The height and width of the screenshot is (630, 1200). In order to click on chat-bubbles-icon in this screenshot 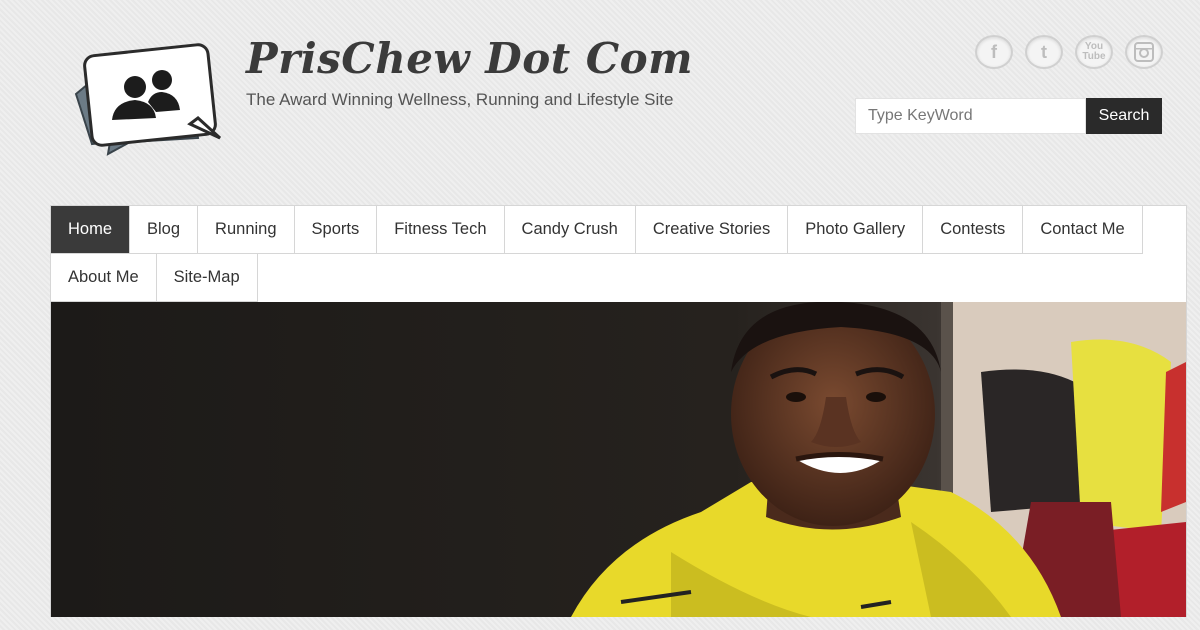, I will do `click(148, 99)`.